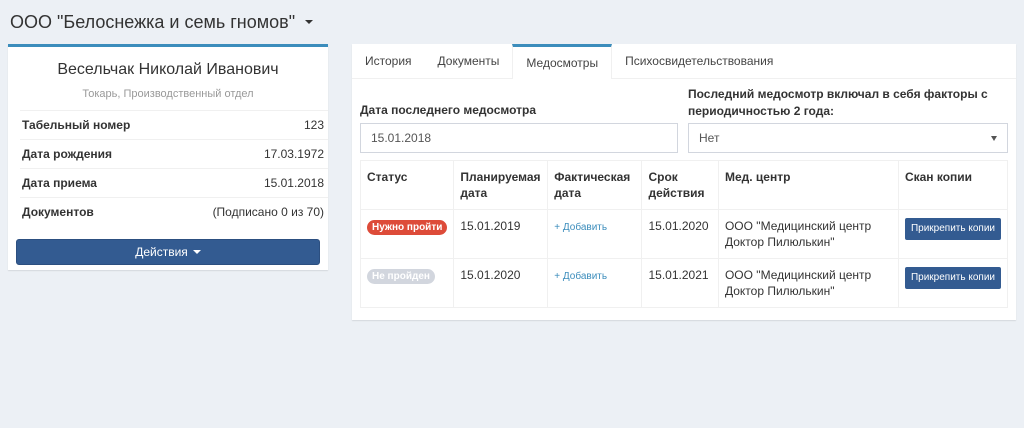 This screenshot has width=1024, height=428. What do you see at coordinates (401, 276) in the screenshot?
I see `status-badge: Не пройден` at bounding box center [401, 276].